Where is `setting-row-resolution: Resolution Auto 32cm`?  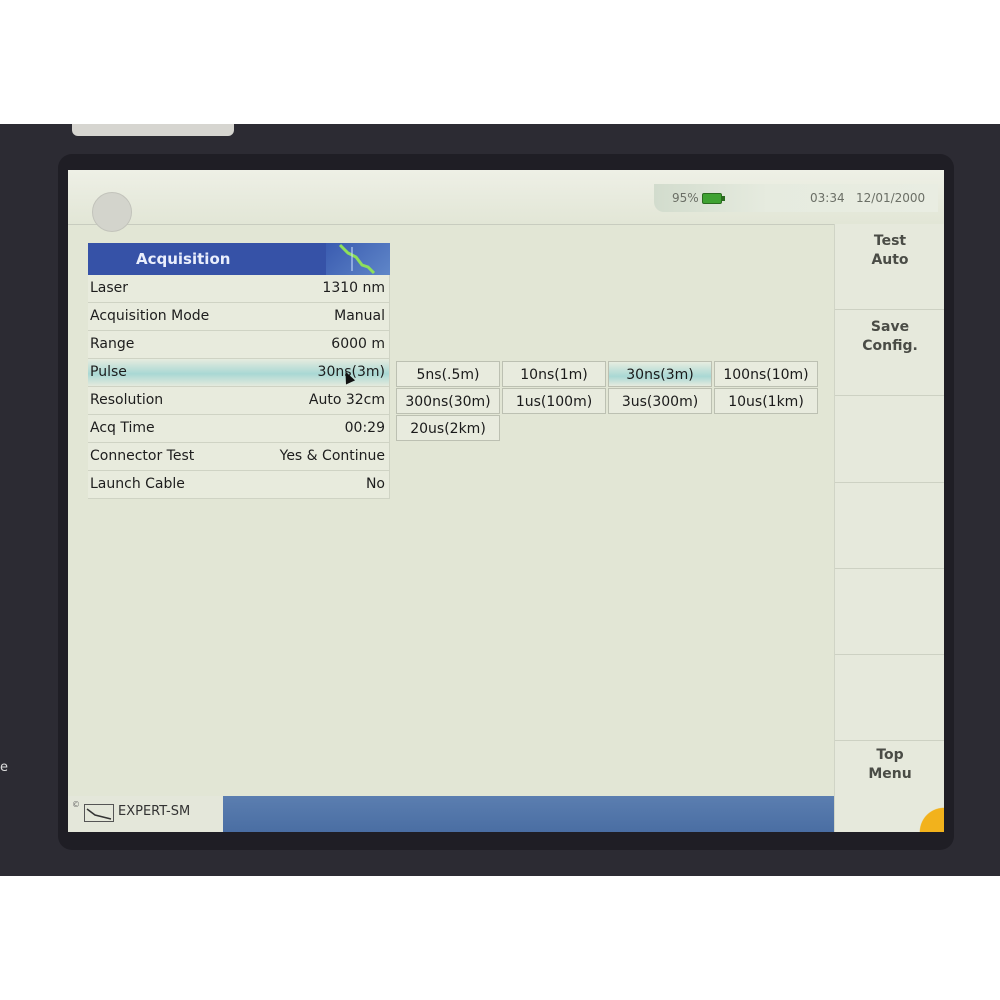 setting-row-resolution: Resolution Auto 32cm is located at coordinates (239, 401).